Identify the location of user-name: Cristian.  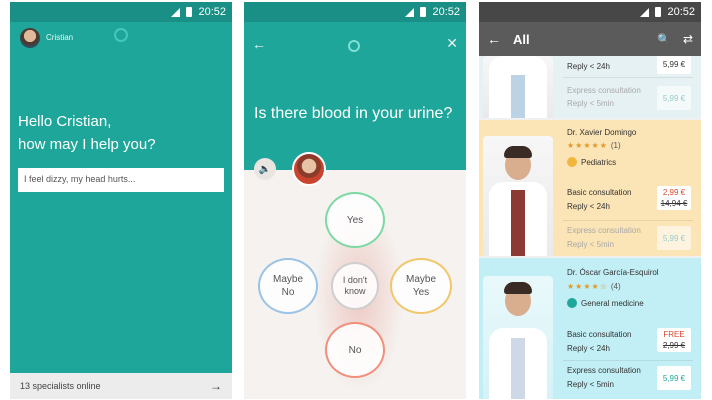
(60, 37).